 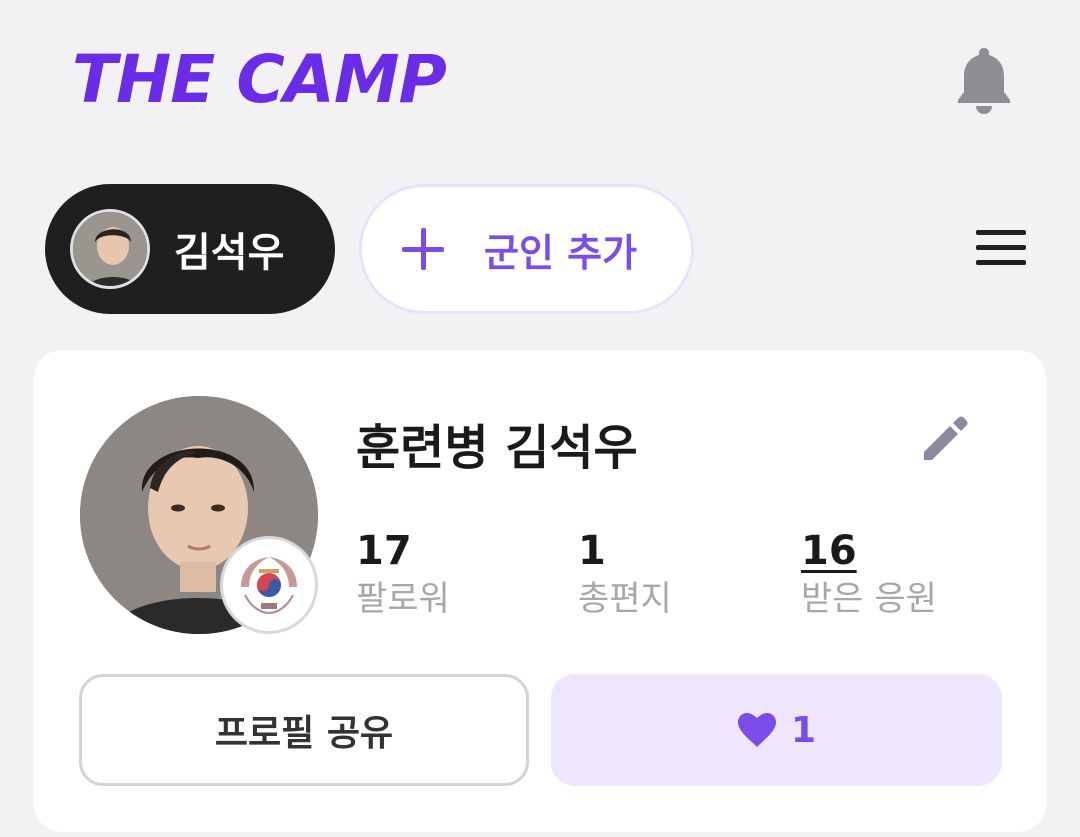 What do you see at coordinates (869, 599) in the screenshot?
I see `stat-cheers-label: 받은 응원` at bounding box center [869, 599].